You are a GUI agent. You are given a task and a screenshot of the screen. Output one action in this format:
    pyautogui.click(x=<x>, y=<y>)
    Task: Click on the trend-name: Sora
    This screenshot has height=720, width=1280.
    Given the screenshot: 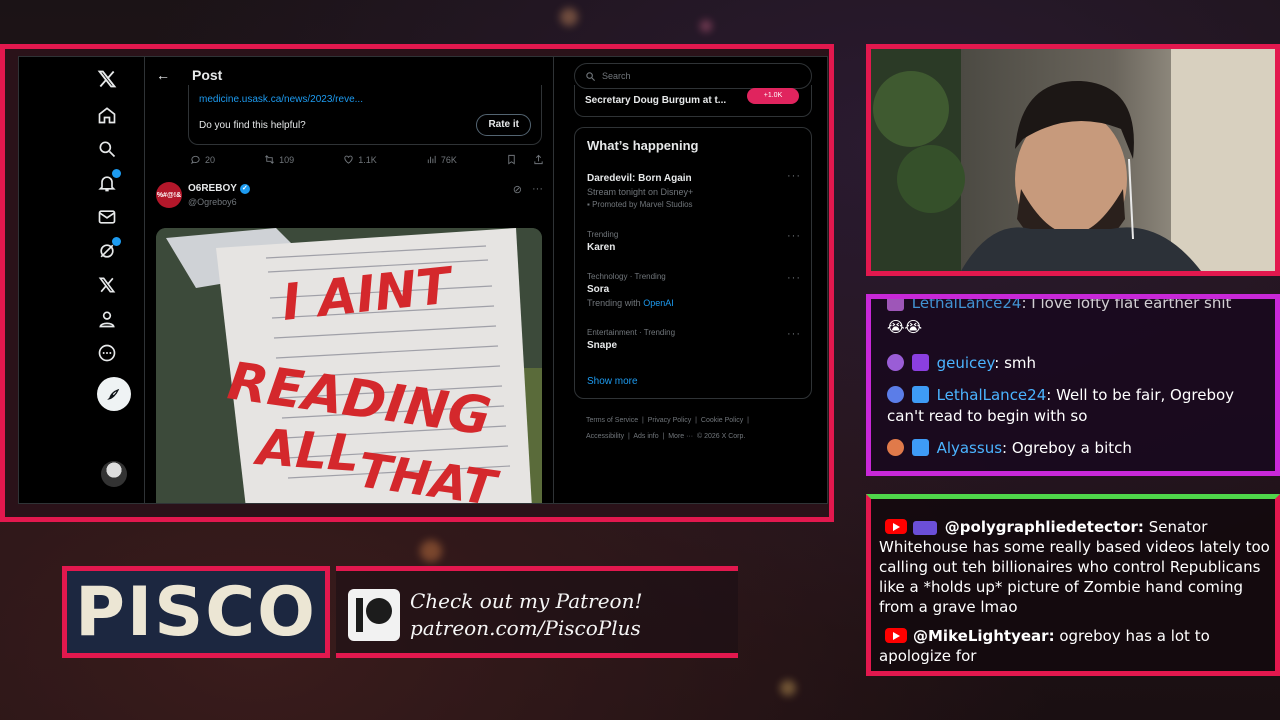 What is the action you would take?
    pyautogui.click(x=598, y=289)
    